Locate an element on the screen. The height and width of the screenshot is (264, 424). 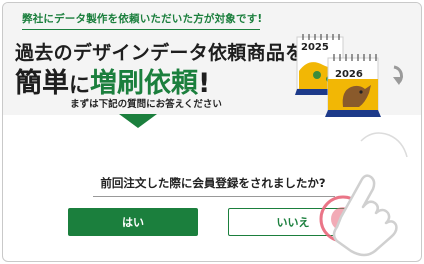
calendar-2026-image is located at coordinates (353, 85).